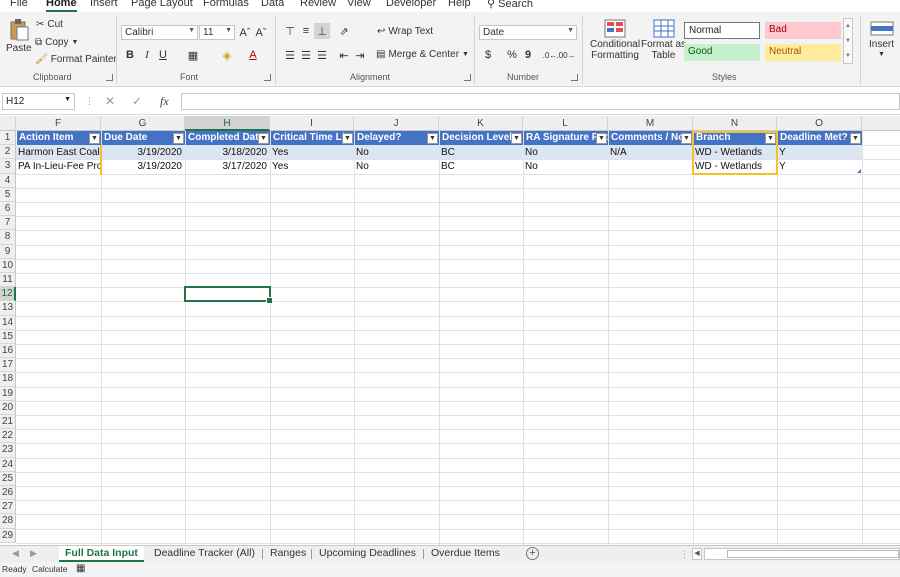 The image size is (900, 577). Describe the element at coordinates (8, 351) in the screenshot. I see `row-header-16: 16` at that location.